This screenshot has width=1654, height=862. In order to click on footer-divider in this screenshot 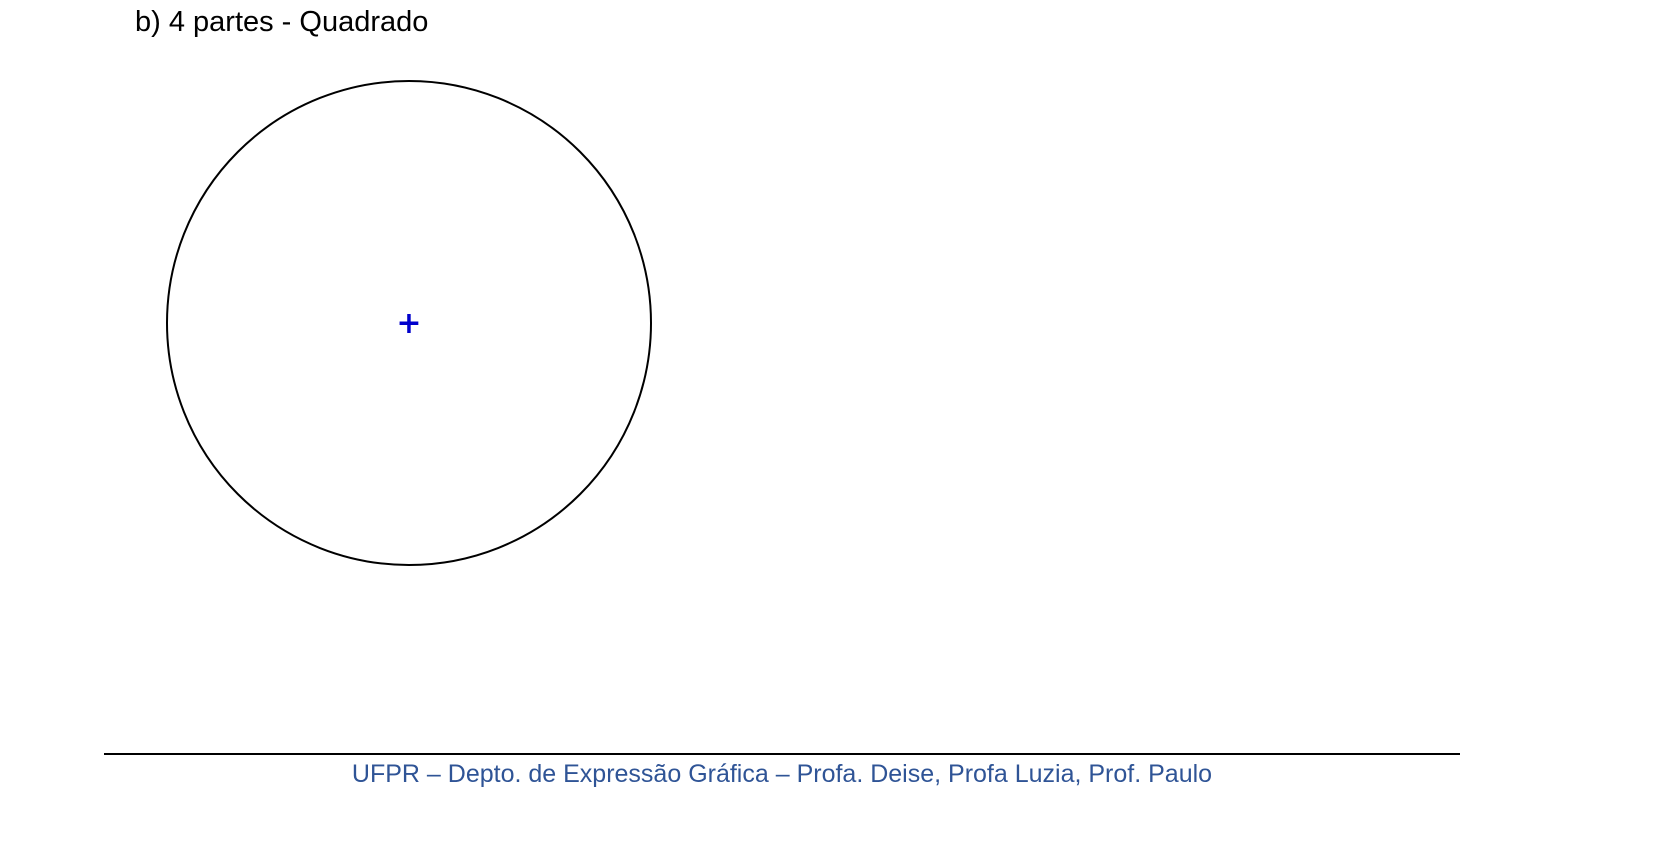, I will do `click(782, 754)`.